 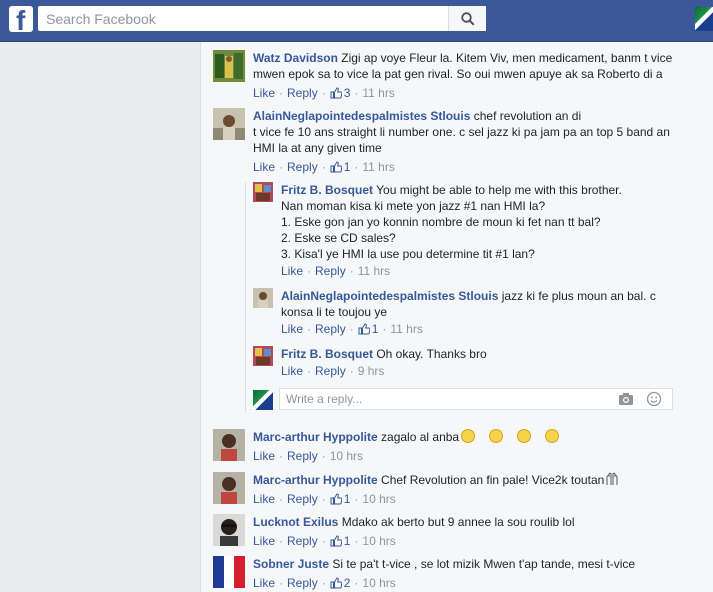 What do you see at coordinates (242, 18) in the screenshot?
I see `search-input` at bounding box center [242, 18].